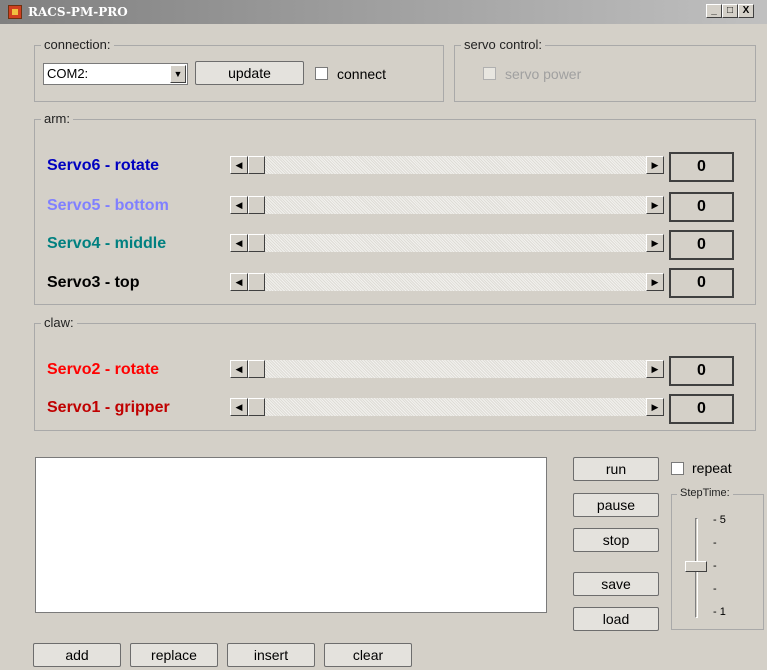 This screenshot has height=670, width=767. I want to click on chevron-down-icon: ▼, so click(178, 74).